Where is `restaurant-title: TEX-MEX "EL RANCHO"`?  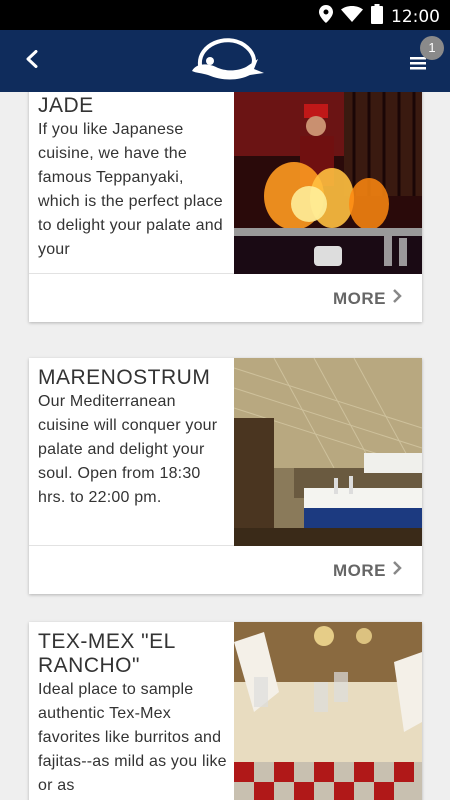
restaurant-title: TEX-MEX "EL RANCHO" is located at coordinates (107, 653).